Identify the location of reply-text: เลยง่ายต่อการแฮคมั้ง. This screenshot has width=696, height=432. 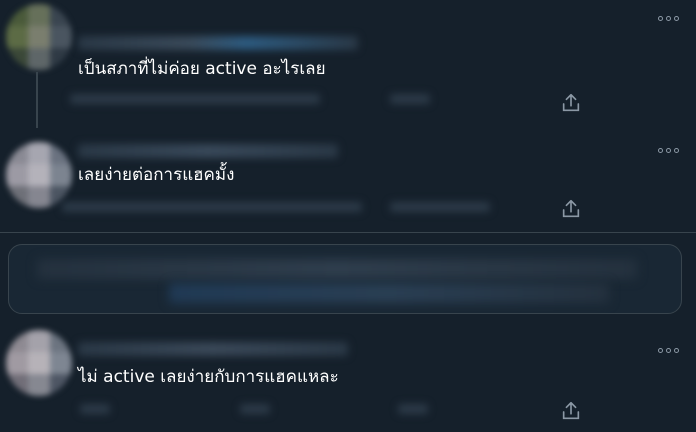
(156, 175).